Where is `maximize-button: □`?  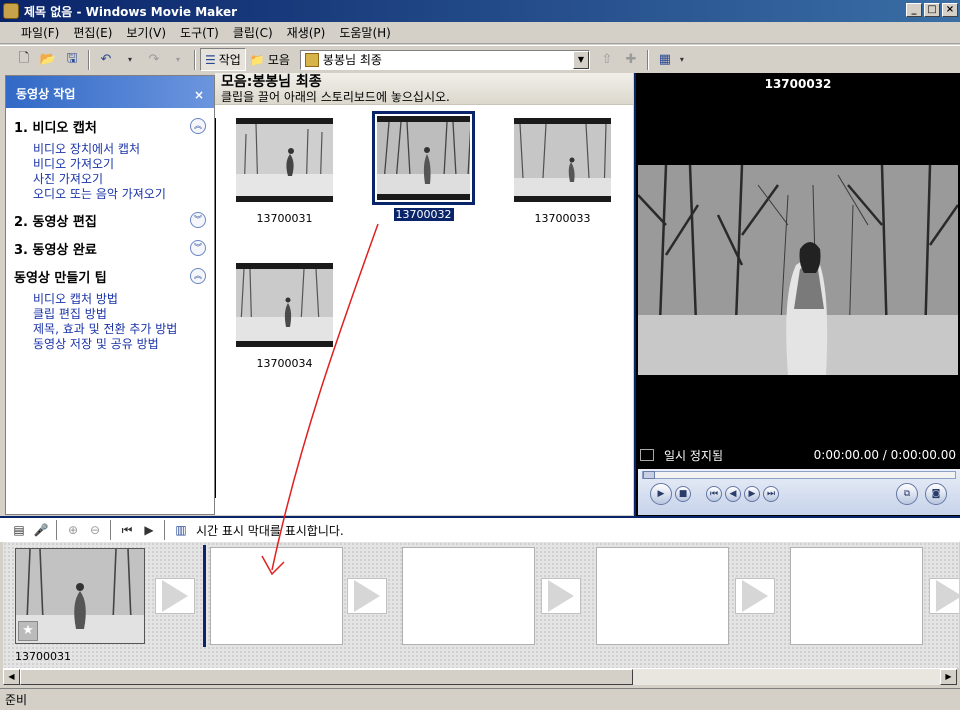 maximize-button: □ is located at coordinates (932, 10).